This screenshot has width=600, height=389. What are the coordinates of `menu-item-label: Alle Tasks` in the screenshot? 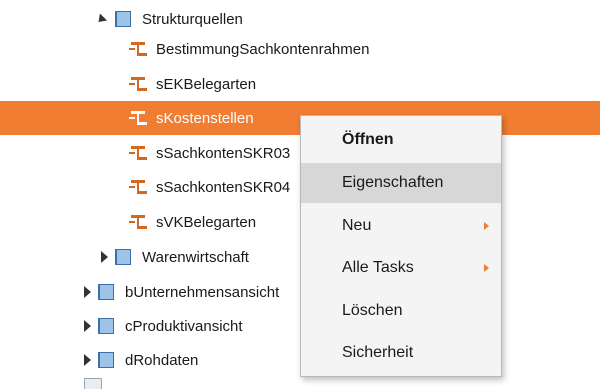 It's located at (378, 267).